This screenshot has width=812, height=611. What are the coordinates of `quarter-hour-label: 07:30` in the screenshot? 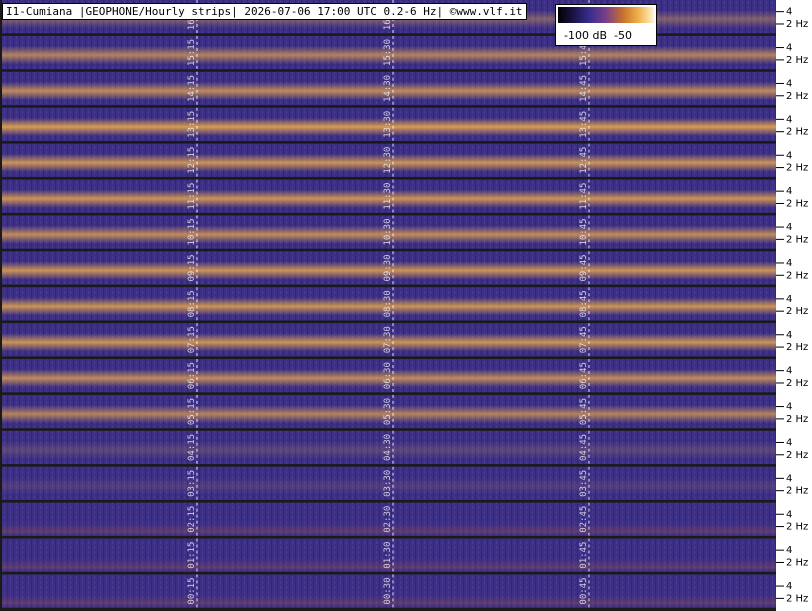 It's located at (388, 339).